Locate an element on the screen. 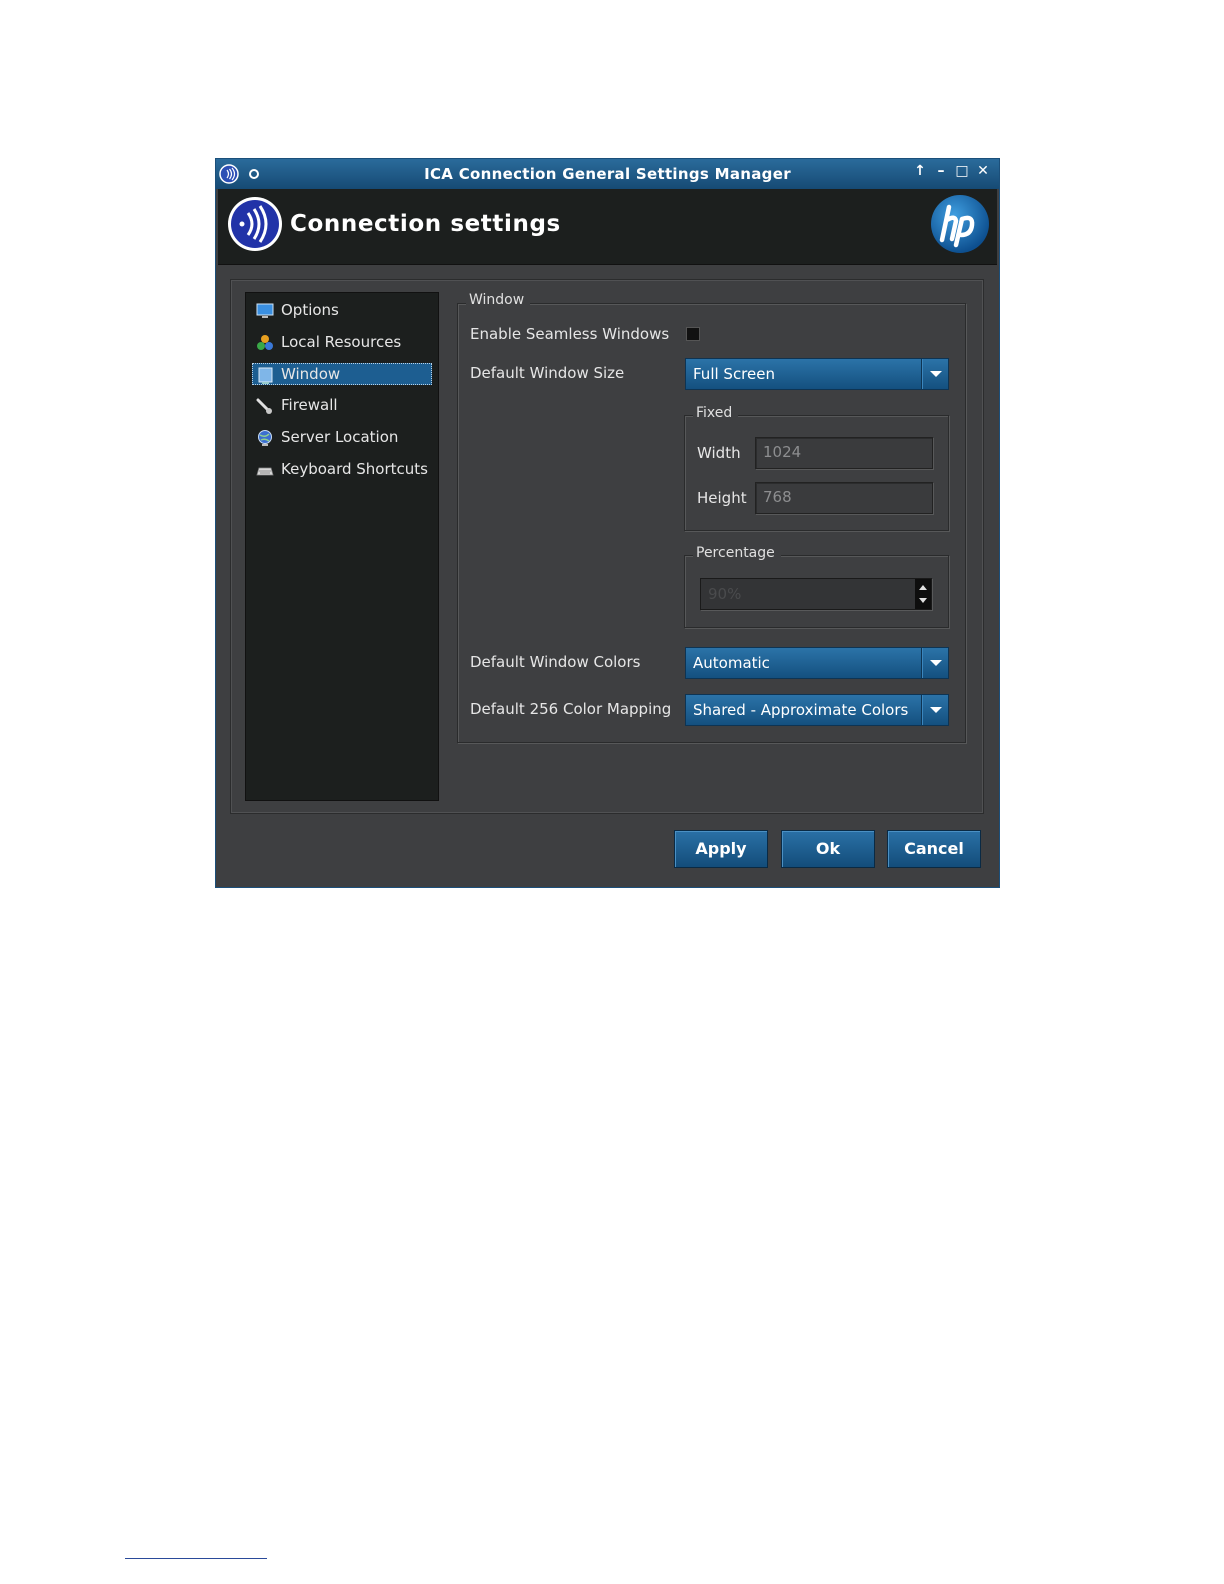 This screenshot has height=1584, width=1224. fixed-group-title: Fixed is located at coordinates (716, 413).